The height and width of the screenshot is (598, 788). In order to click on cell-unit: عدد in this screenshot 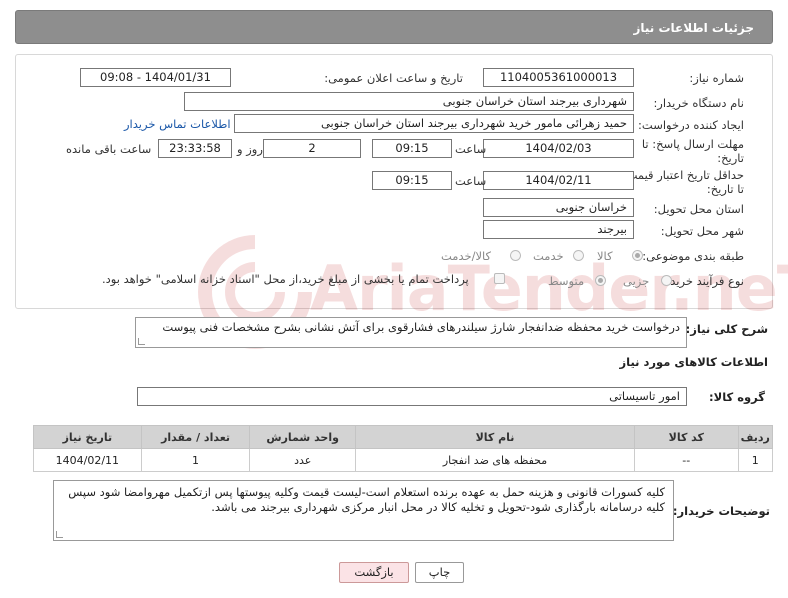, I will do `click(302, 460)`.